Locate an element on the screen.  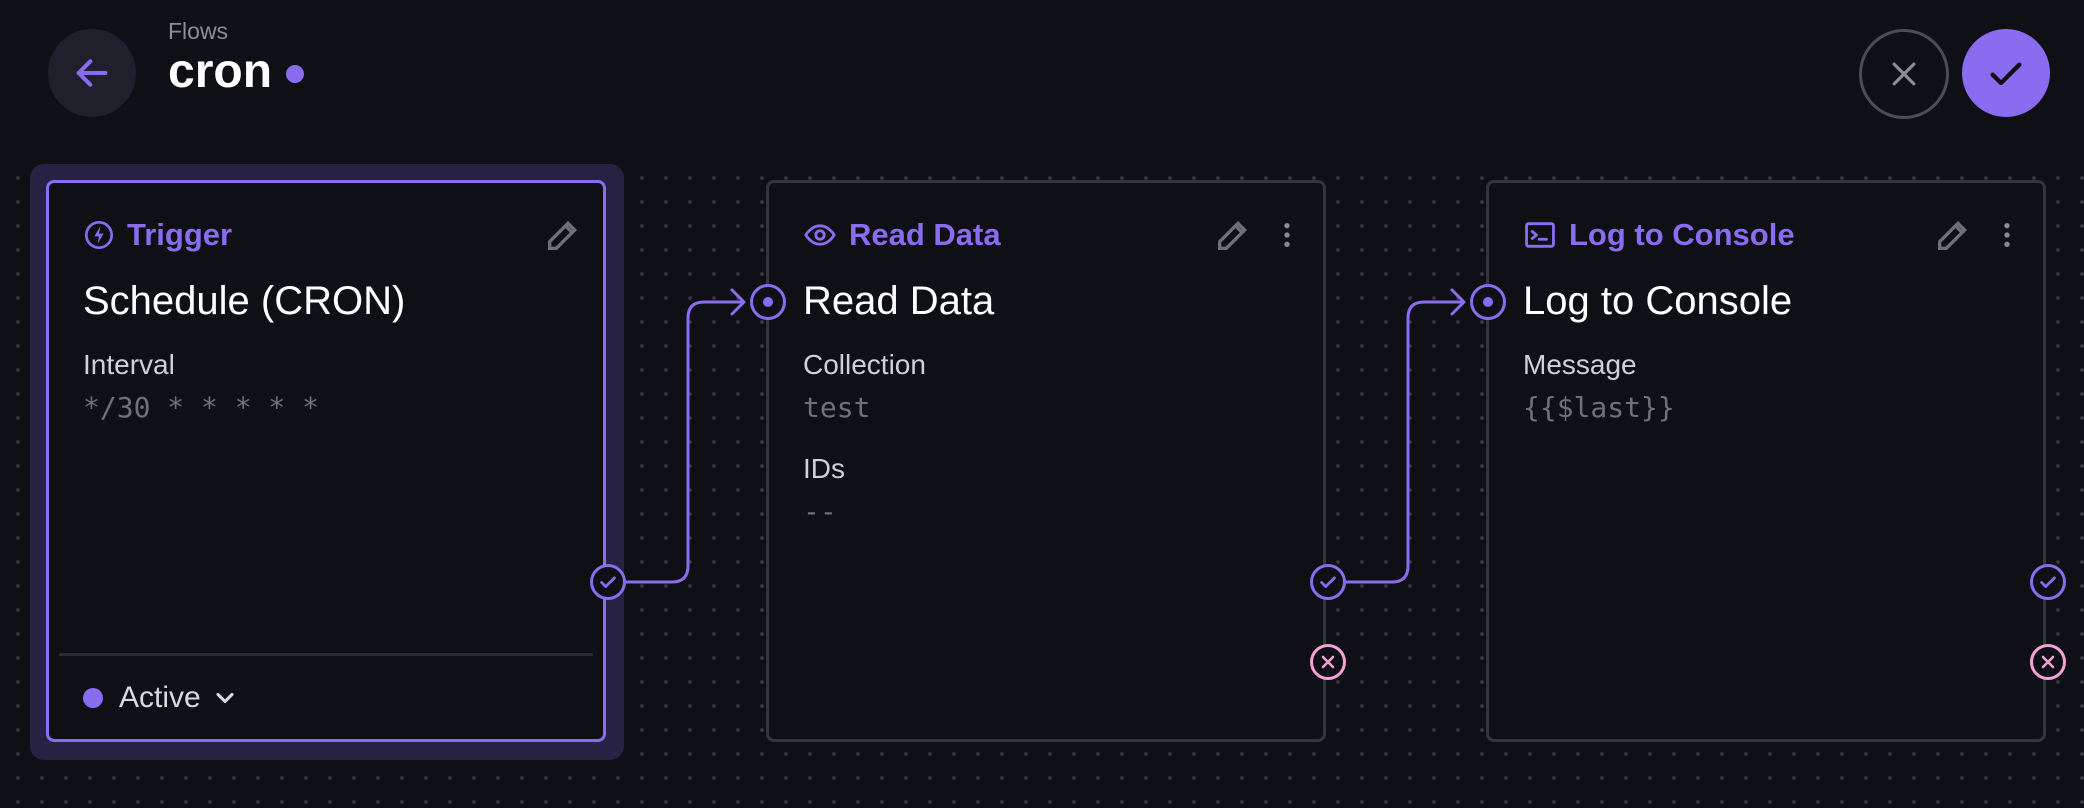
field-label: Collection is located at coordinates (864, 364).